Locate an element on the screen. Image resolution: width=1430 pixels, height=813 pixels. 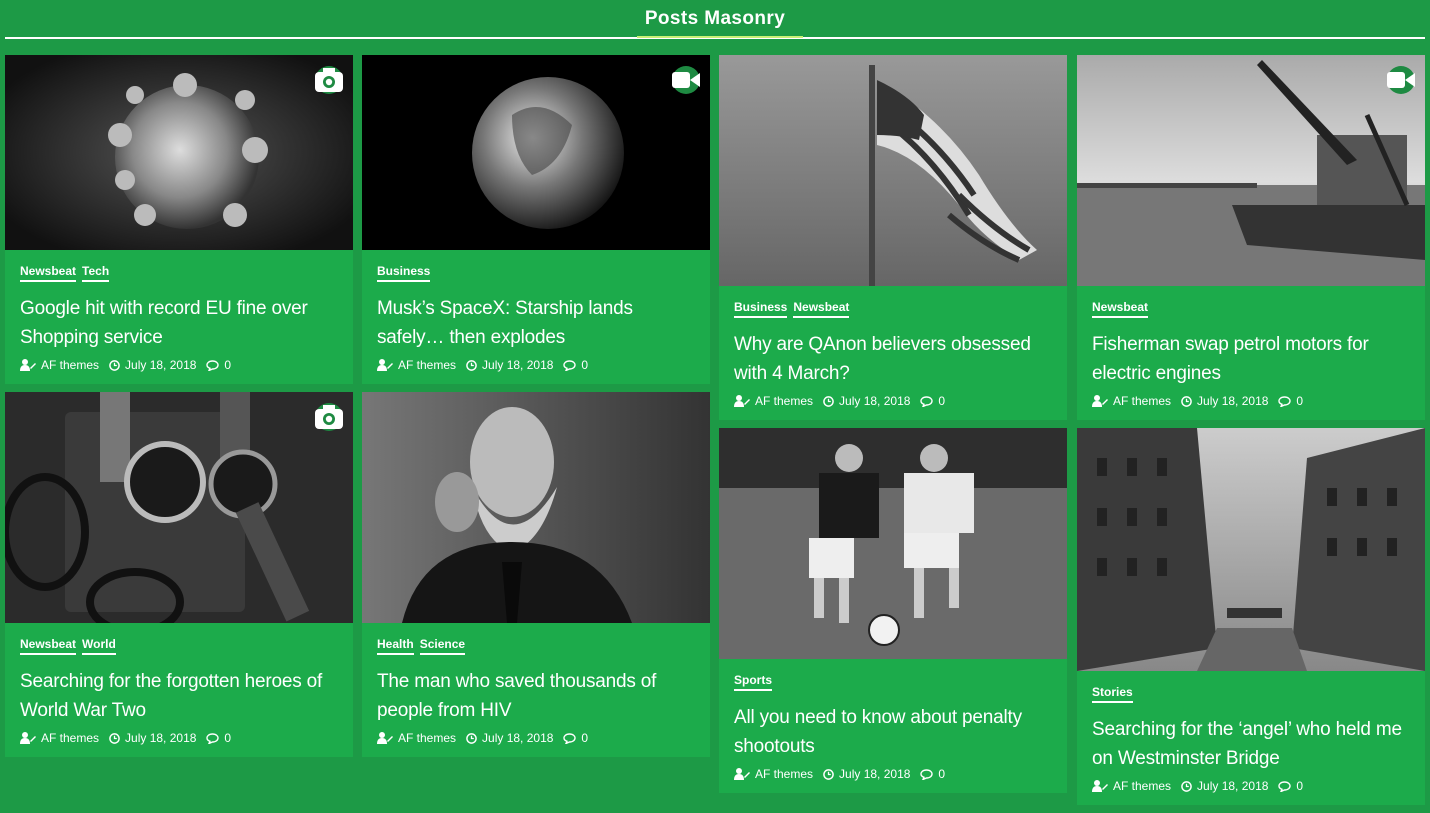
category-link: World is located at coordinates (99, 646).